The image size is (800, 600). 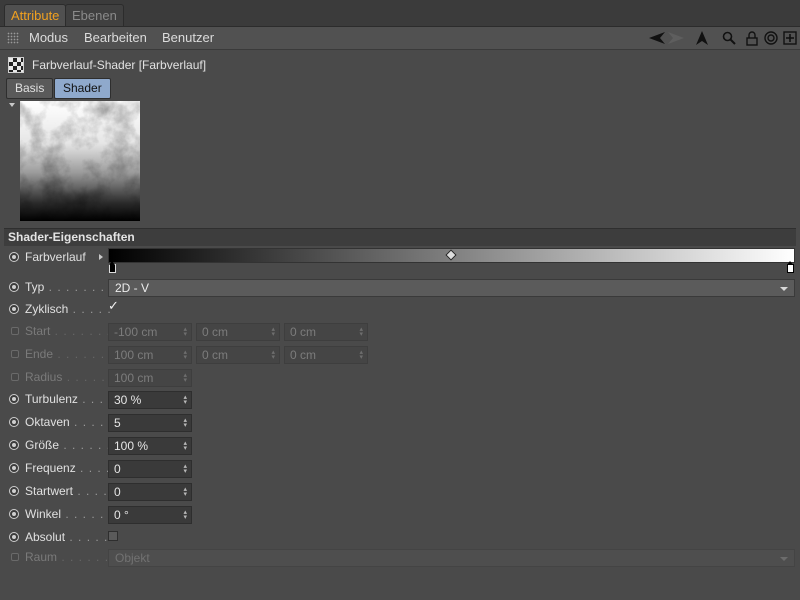 I want to click on row-winkel: Winkel . . . . . . 0 ° ▴ ▾, so click(x=400, y=515).